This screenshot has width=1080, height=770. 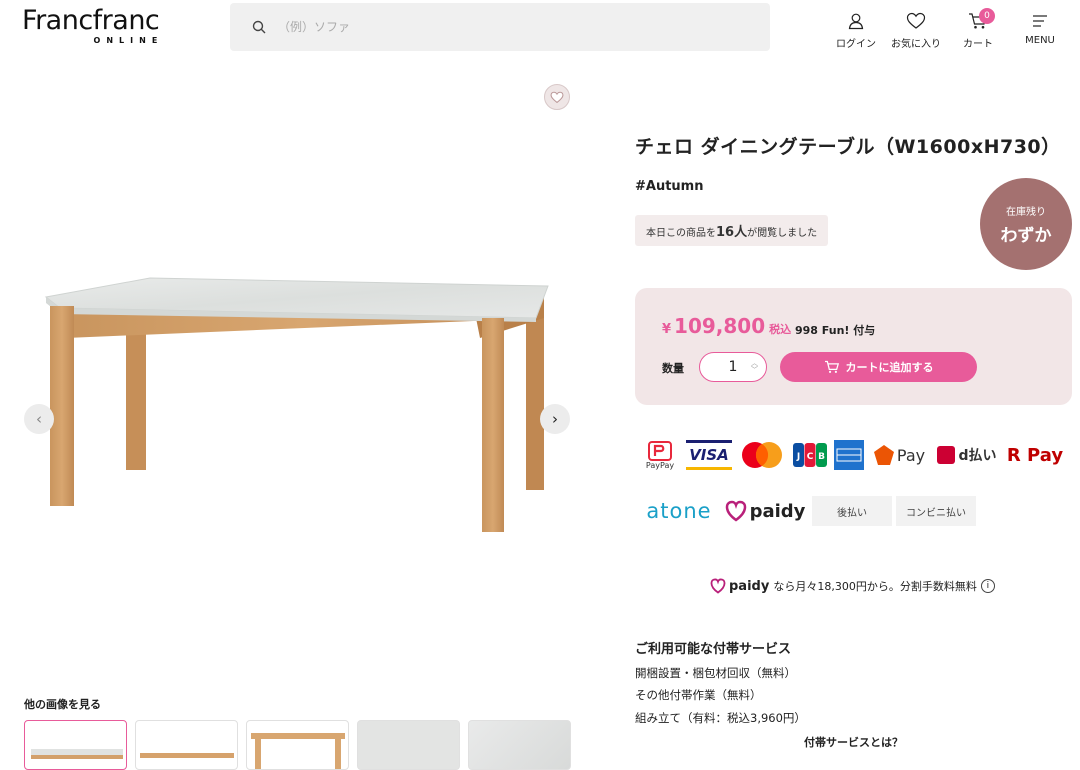 I want to click on jcb-logo: J C B, so click(x=810, y=455).